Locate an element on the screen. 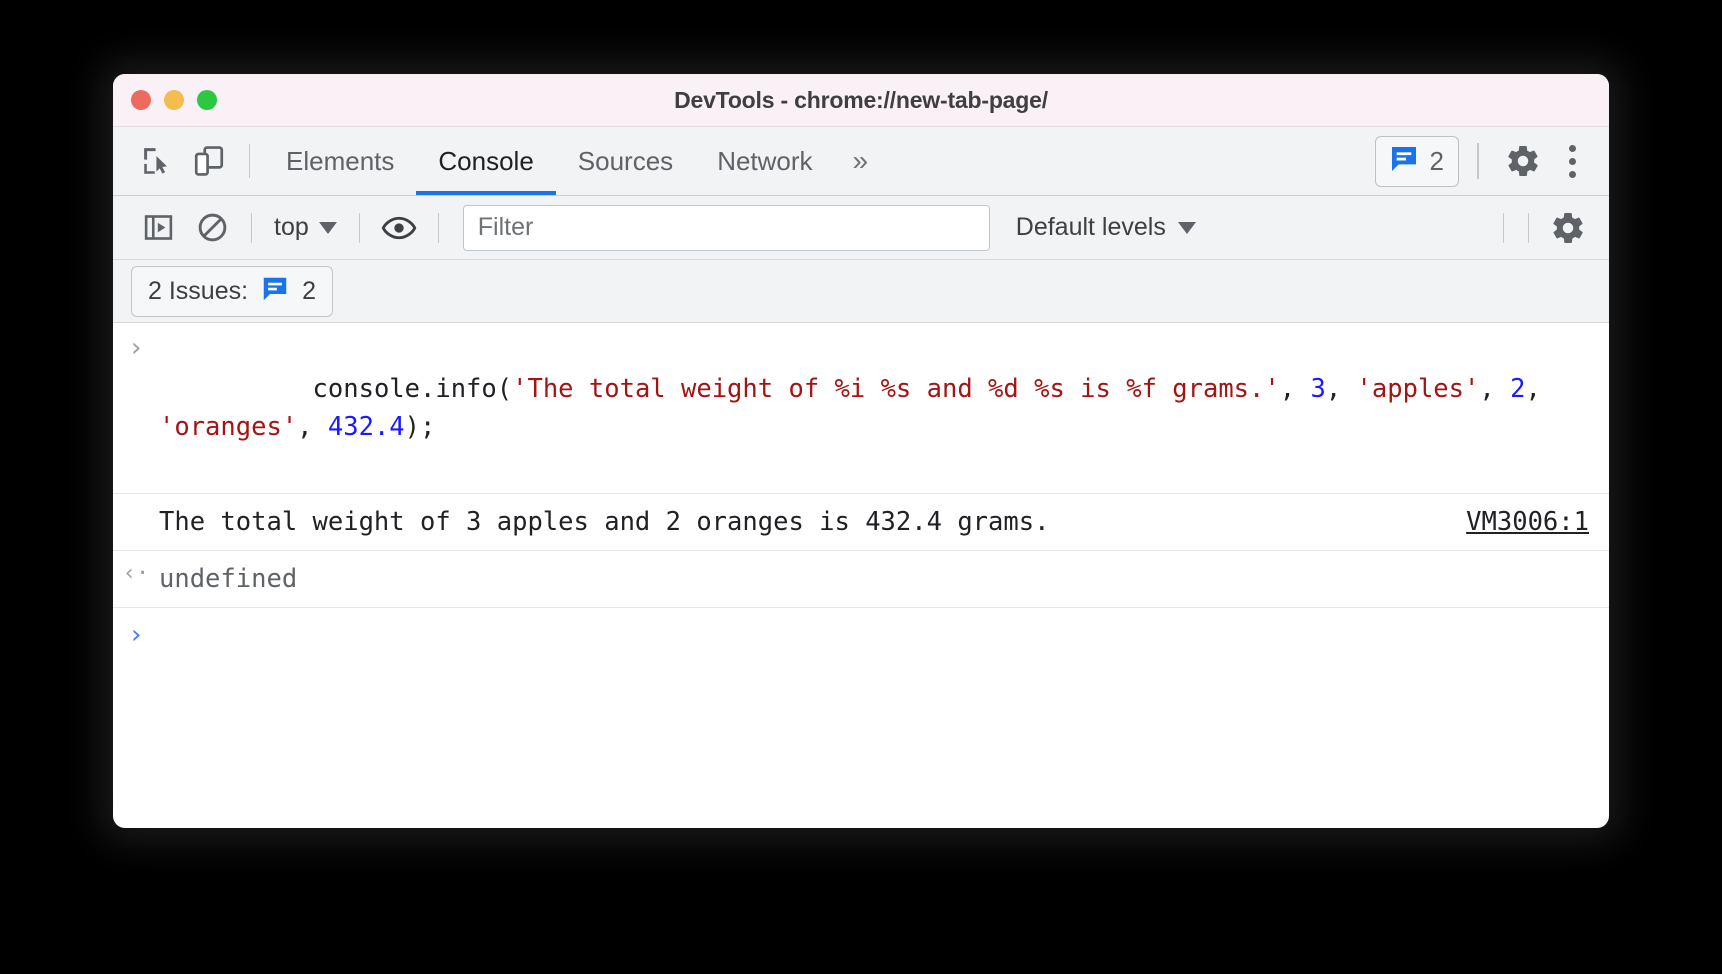 The height and width of the screenshot is (974, 1722). execution-context-label: top is located at coordinates (291, 227).